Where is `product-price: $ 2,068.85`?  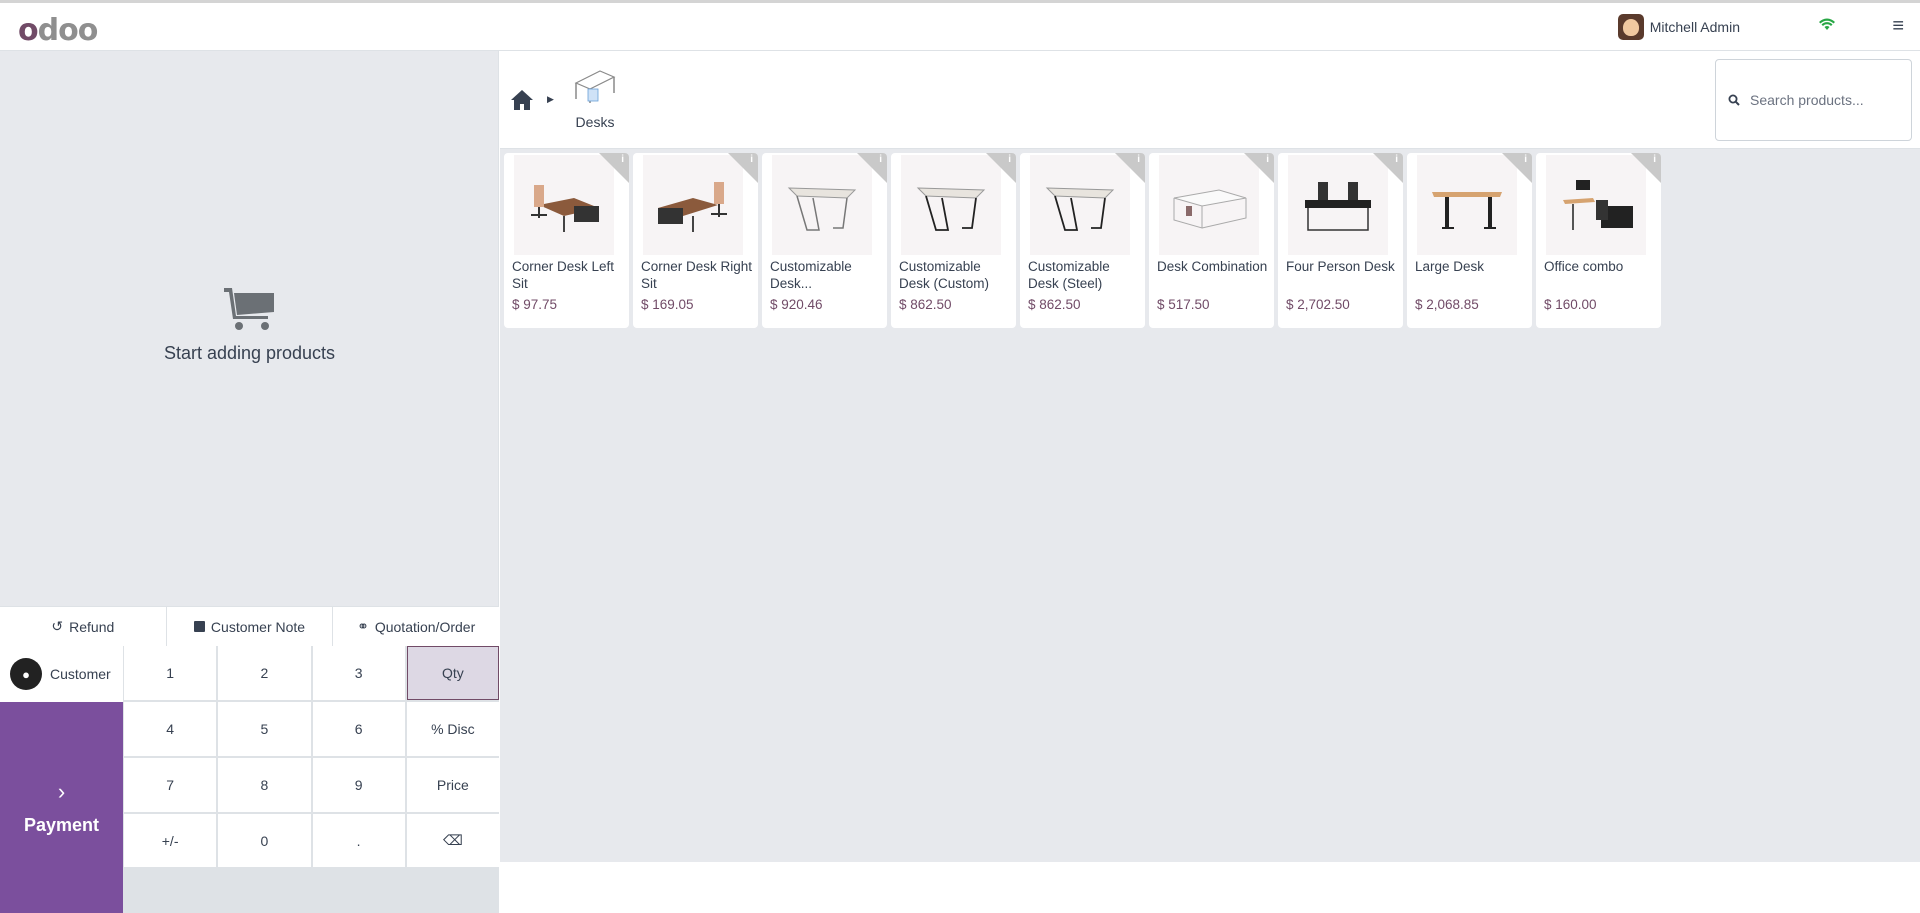
product-price: $ 2,068.85 is located at coordinates (1447, 304).